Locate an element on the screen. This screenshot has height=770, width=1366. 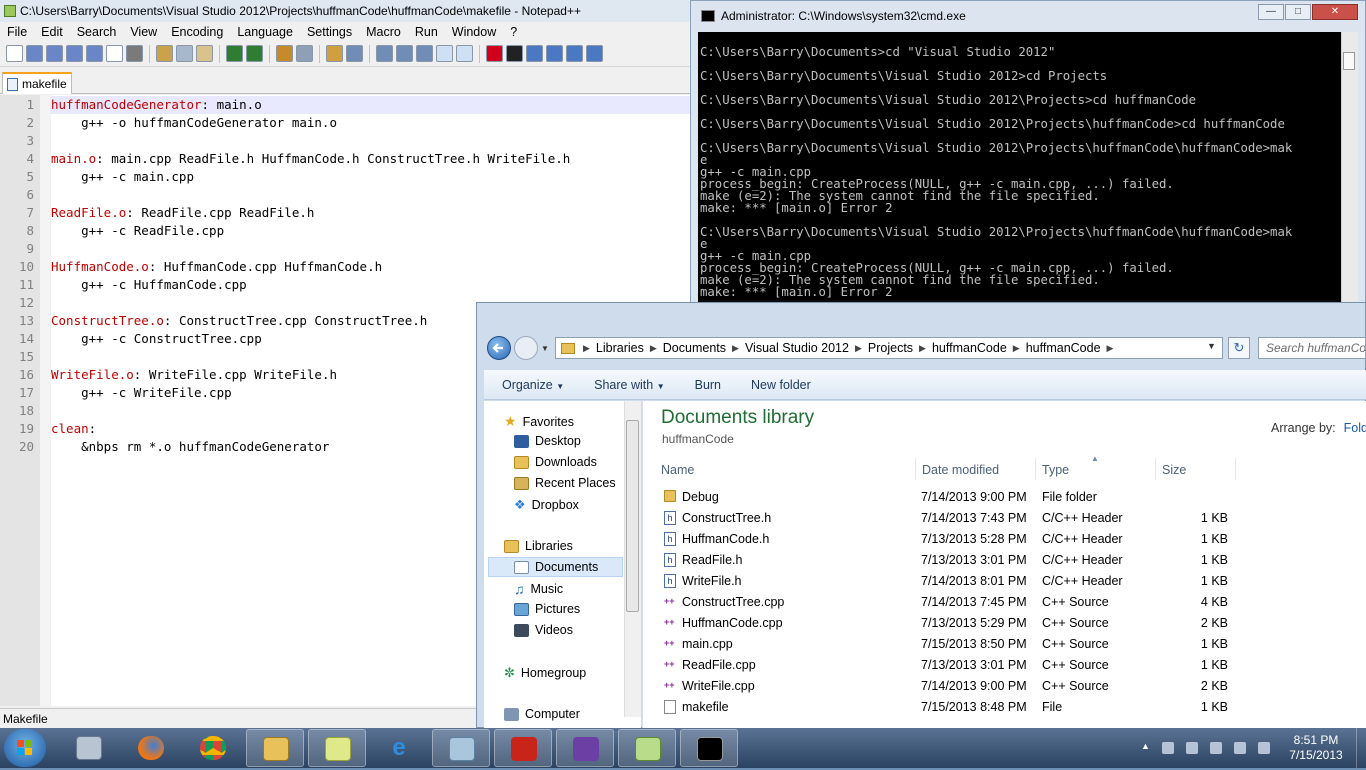
code-line: huffmanCodeGenerator: main.o is located at coordinates (156, 105).